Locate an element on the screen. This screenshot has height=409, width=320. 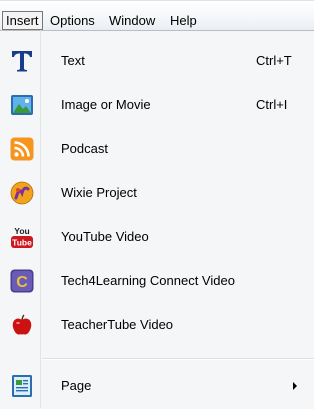
youtube-icon: You Tube is located at coordinates (22, 237).